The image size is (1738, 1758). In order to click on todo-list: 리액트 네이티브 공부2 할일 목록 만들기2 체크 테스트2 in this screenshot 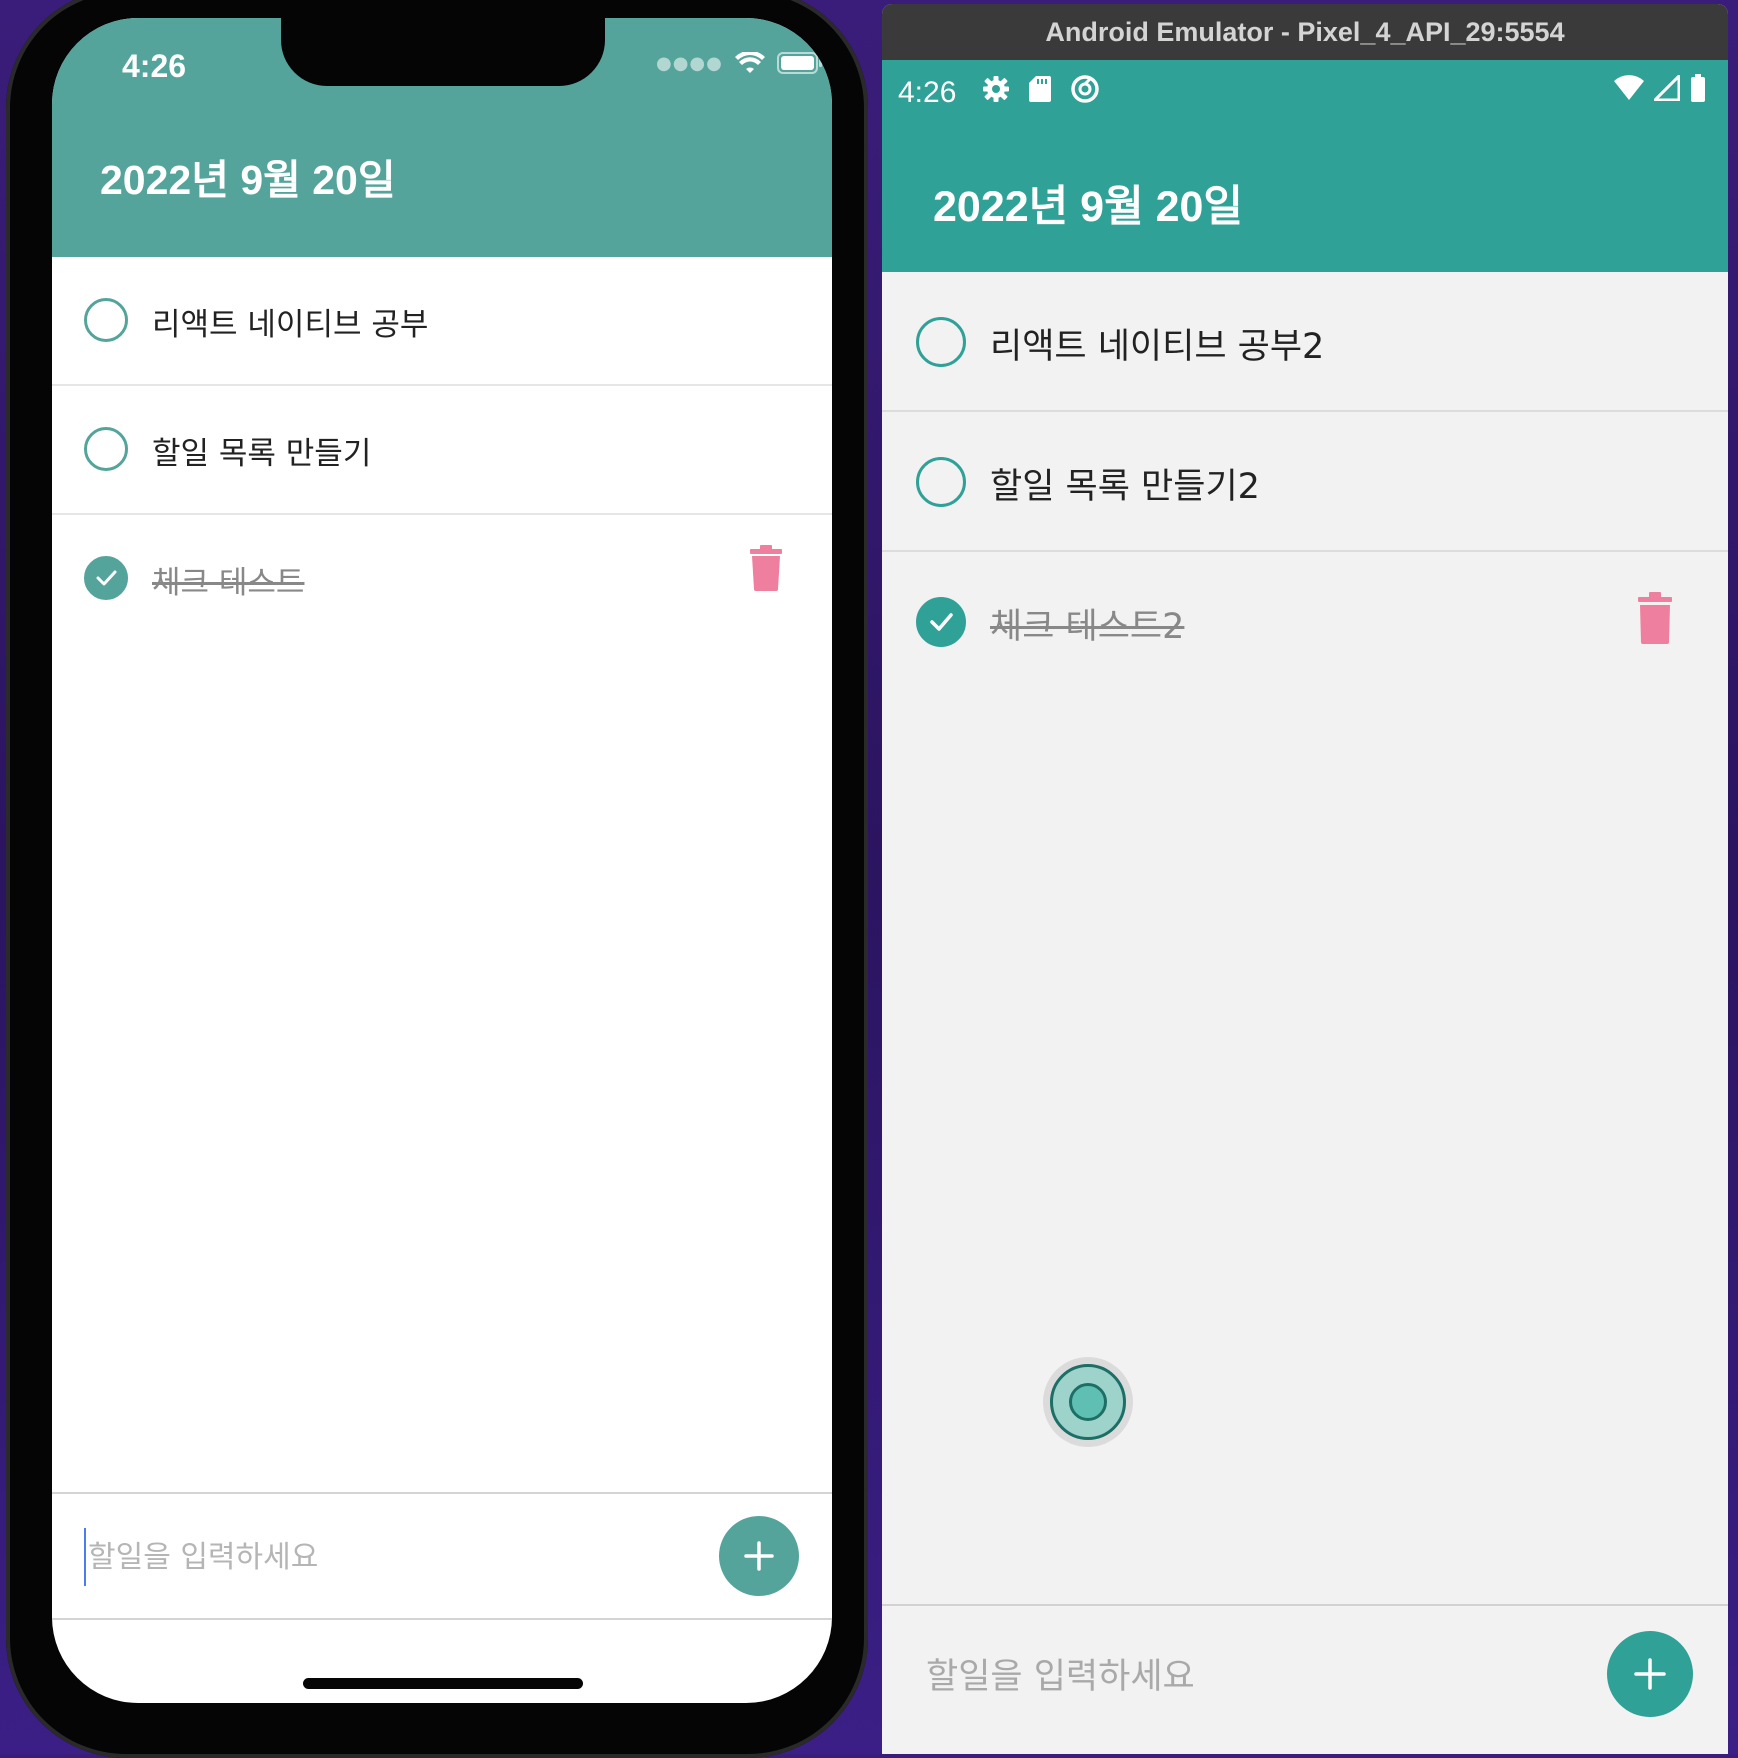, I will do `click(1305, 482)`.